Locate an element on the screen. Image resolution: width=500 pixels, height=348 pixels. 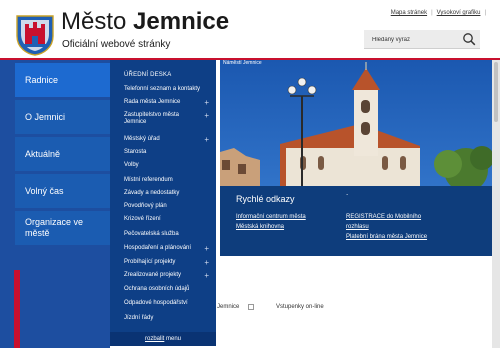
site-title: Město Jemnice is located at coordinates (145, 22).